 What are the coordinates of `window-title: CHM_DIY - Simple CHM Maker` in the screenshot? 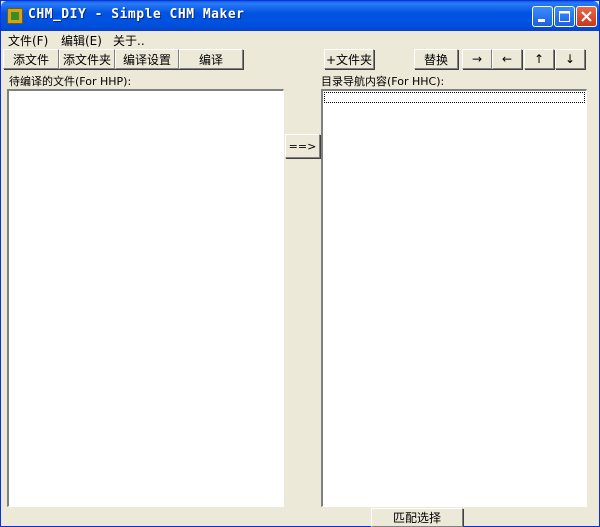 It's located at (136, 14).